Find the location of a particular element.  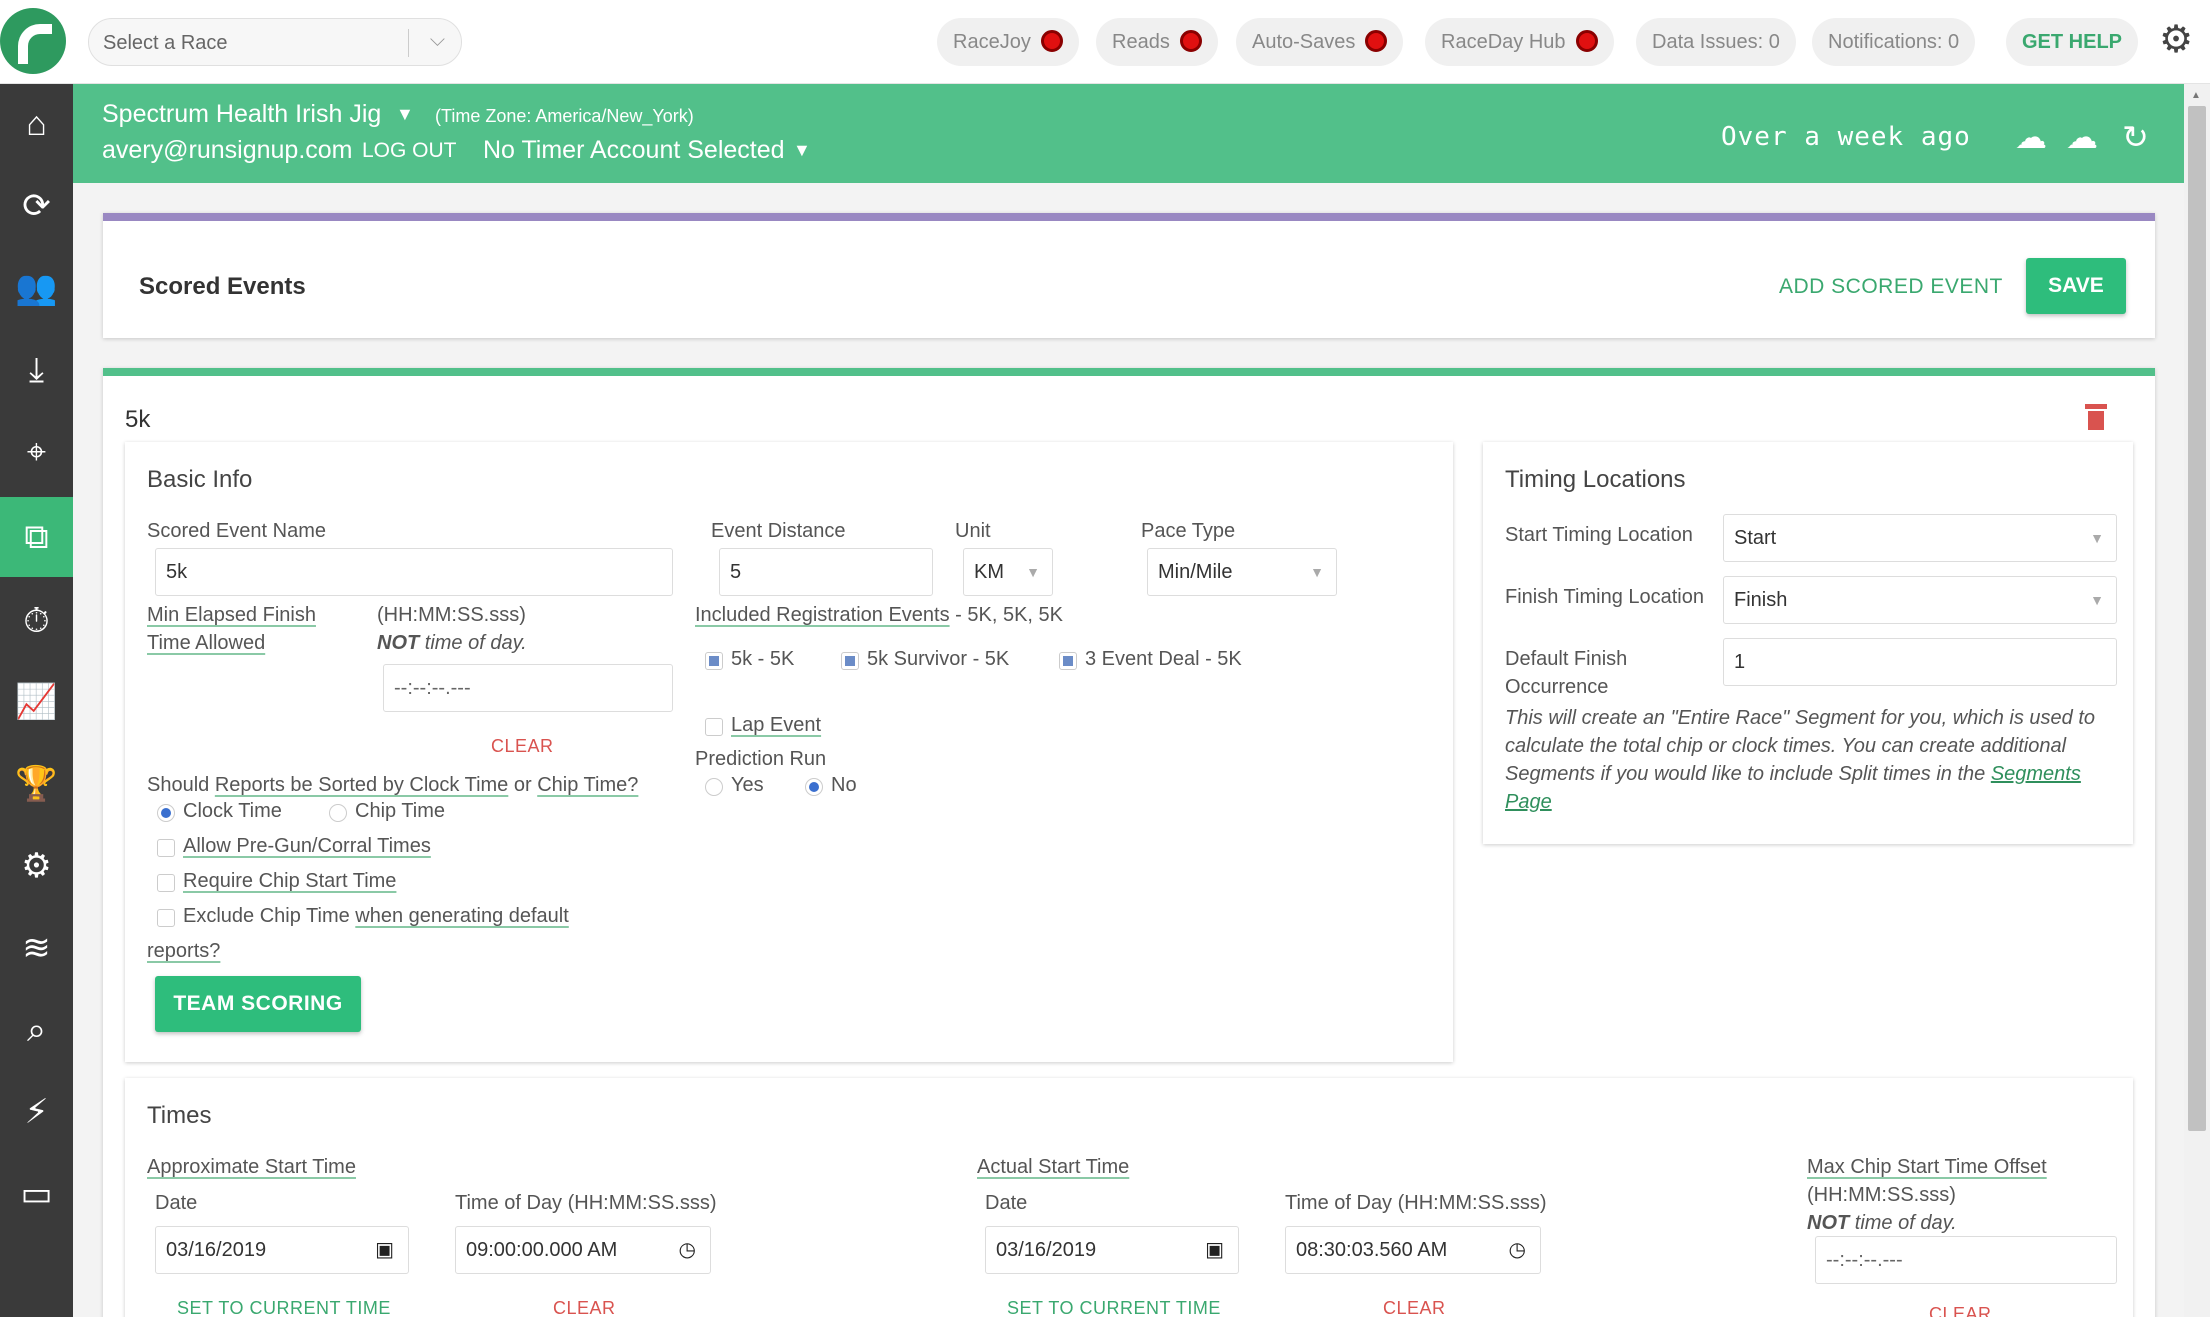

reg-event-label: 5k Survivor - 5K is located at coordinates (938, 659).